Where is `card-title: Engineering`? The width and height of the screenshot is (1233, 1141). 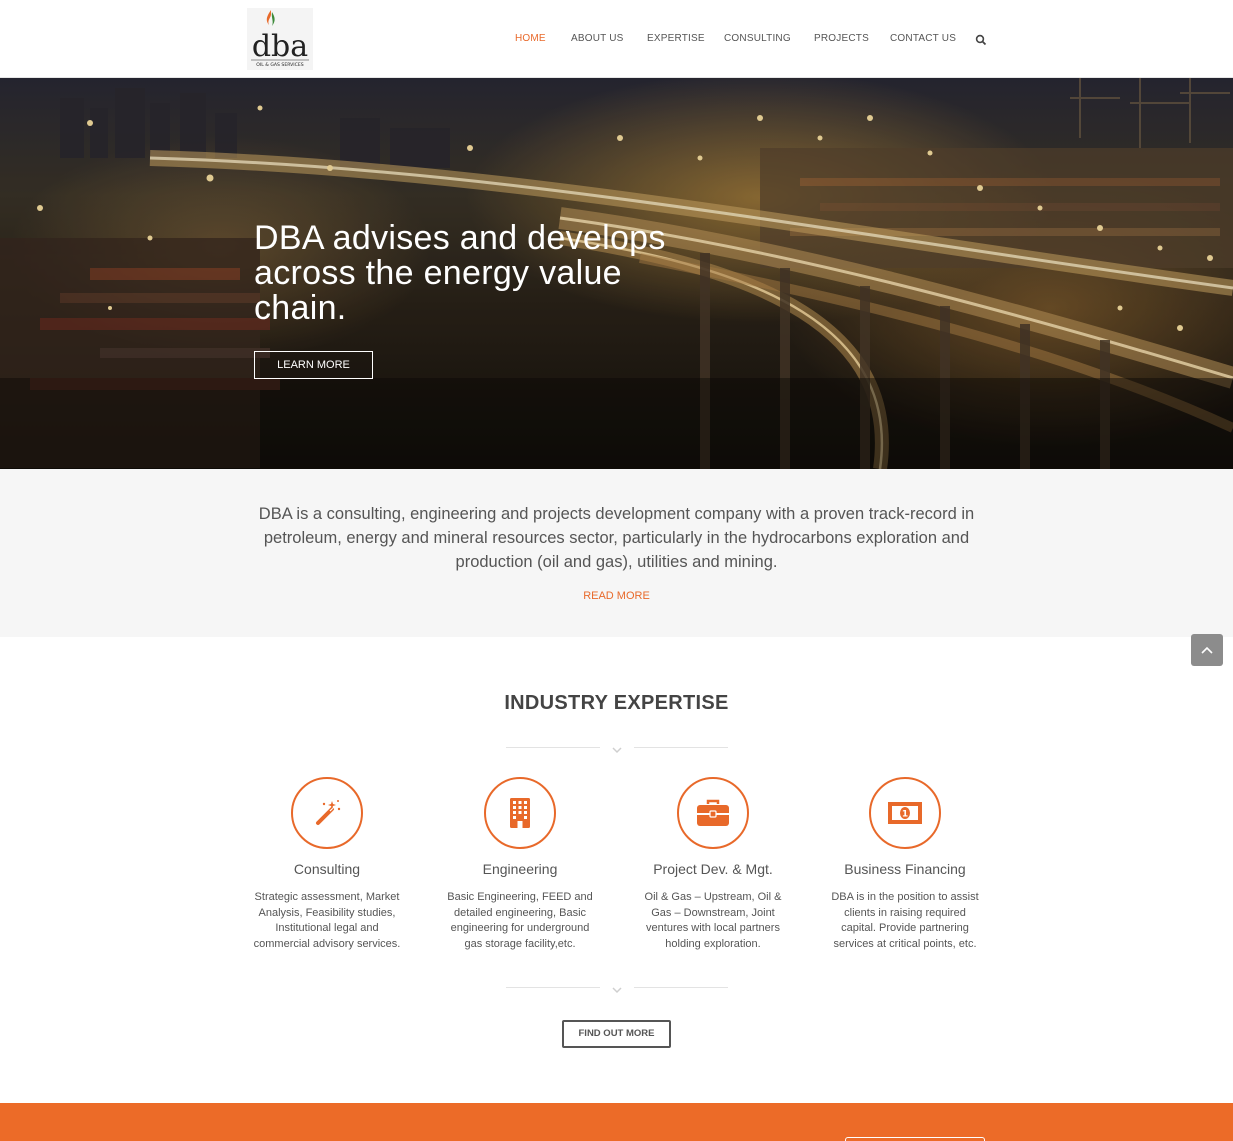
card-title: Engineering is located at coordinates (520, 869).